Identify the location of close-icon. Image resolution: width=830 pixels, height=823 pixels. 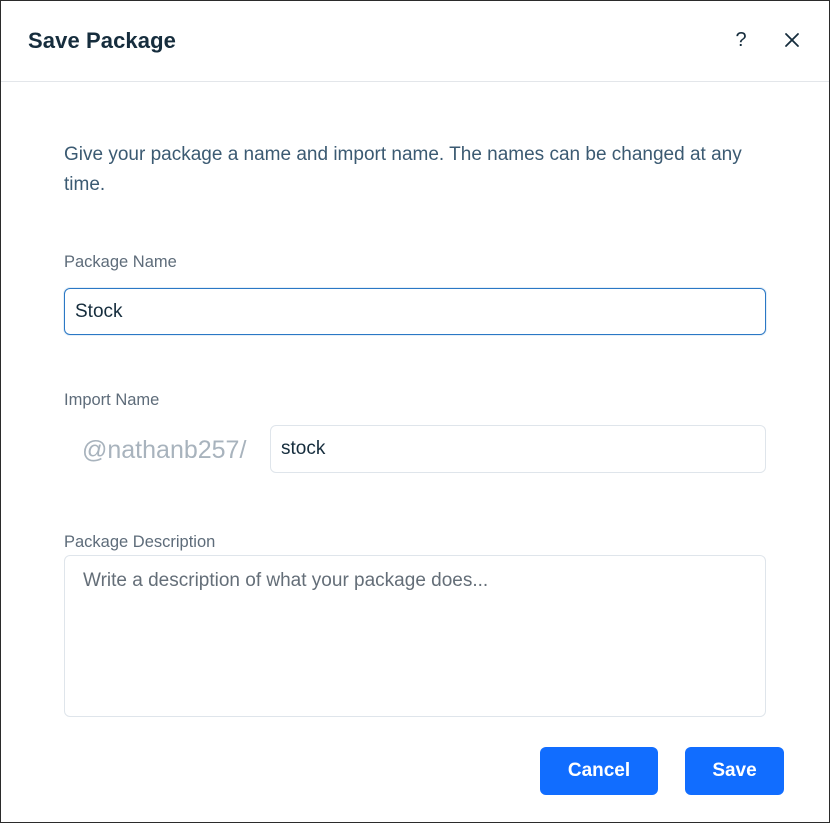
(792, 40).